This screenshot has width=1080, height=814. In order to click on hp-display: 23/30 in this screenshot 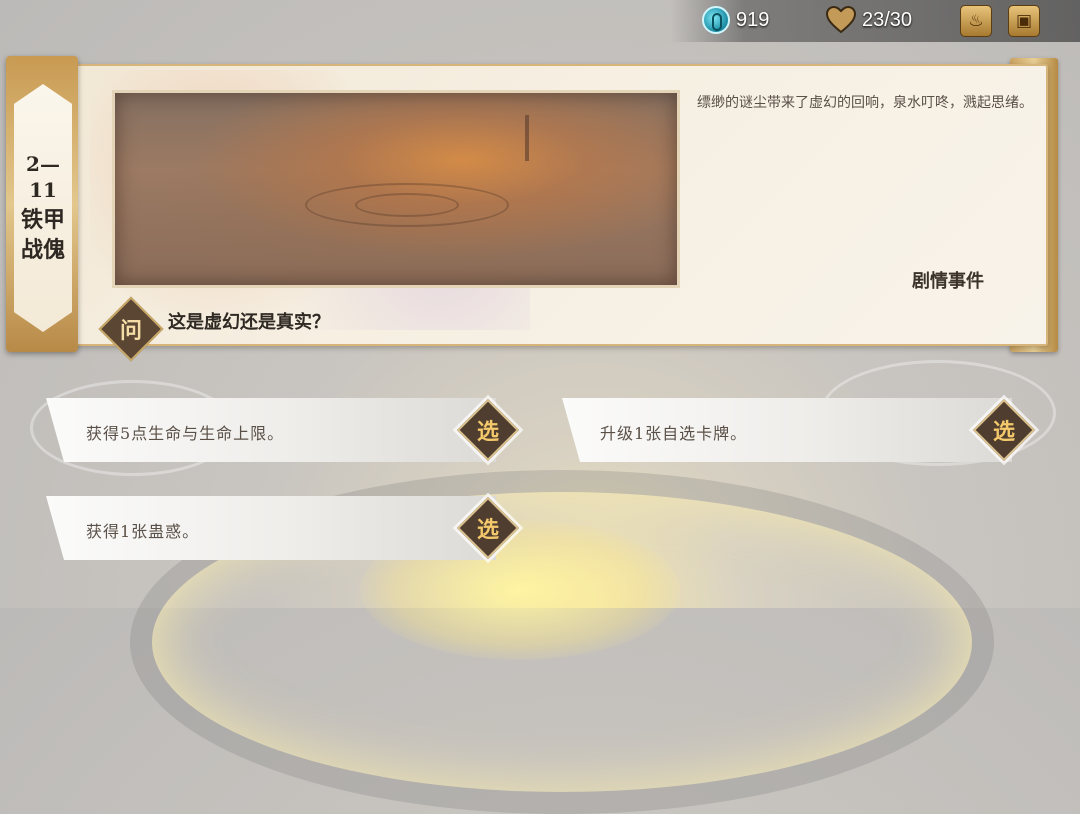, I will do `click(869, 19)`.